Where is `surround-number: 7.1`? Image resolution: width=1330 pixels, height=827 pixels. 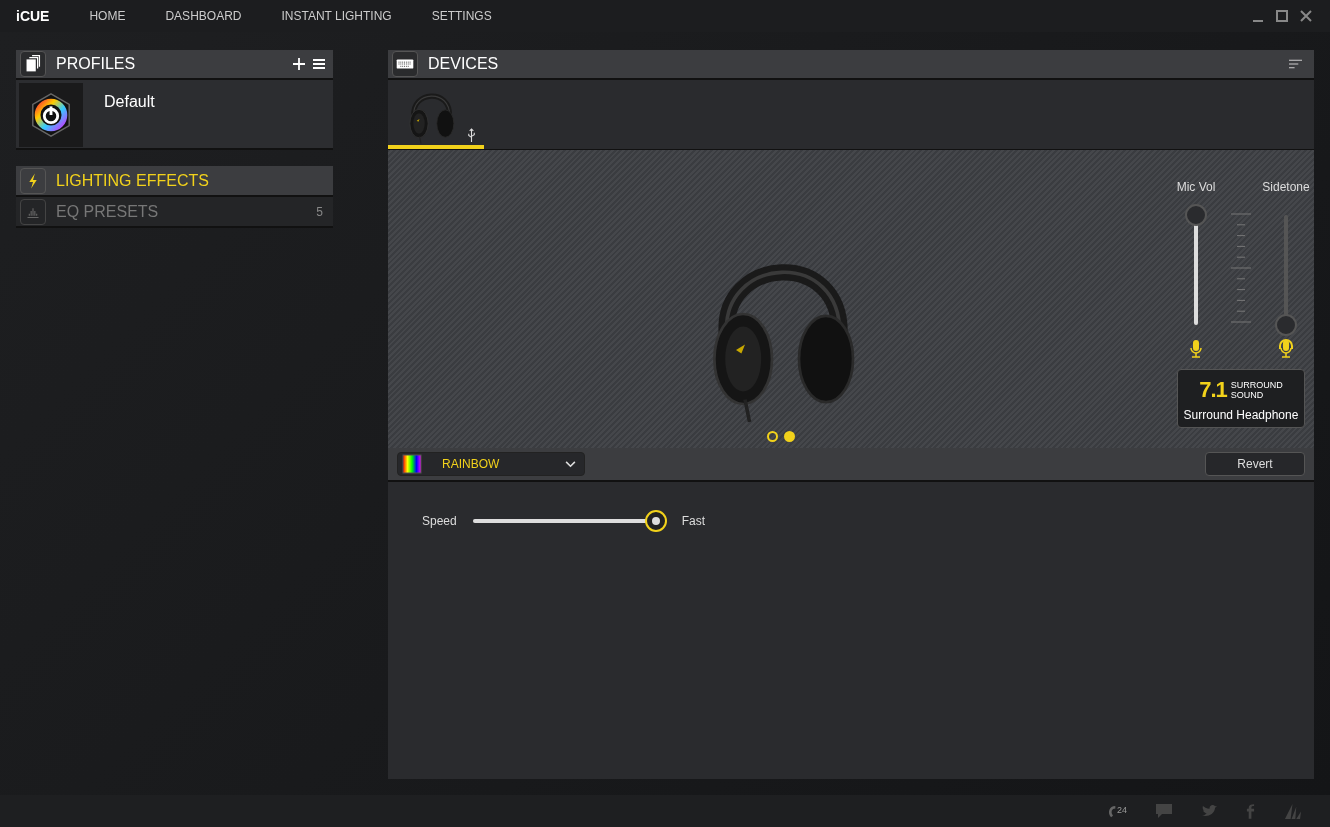 surround-number: 7.1 is located at coordinates (1213, 390).